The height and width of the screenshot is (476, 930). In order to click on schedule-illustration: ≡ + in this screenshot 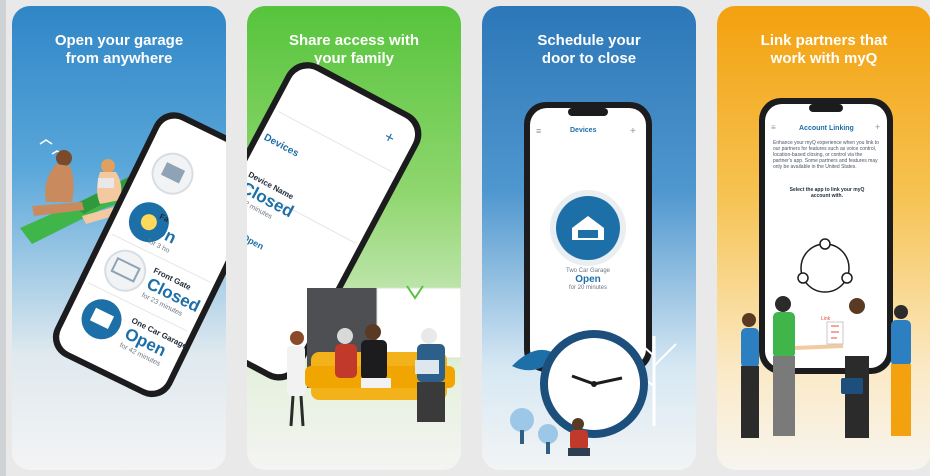, I will do `click(593, 279)`.